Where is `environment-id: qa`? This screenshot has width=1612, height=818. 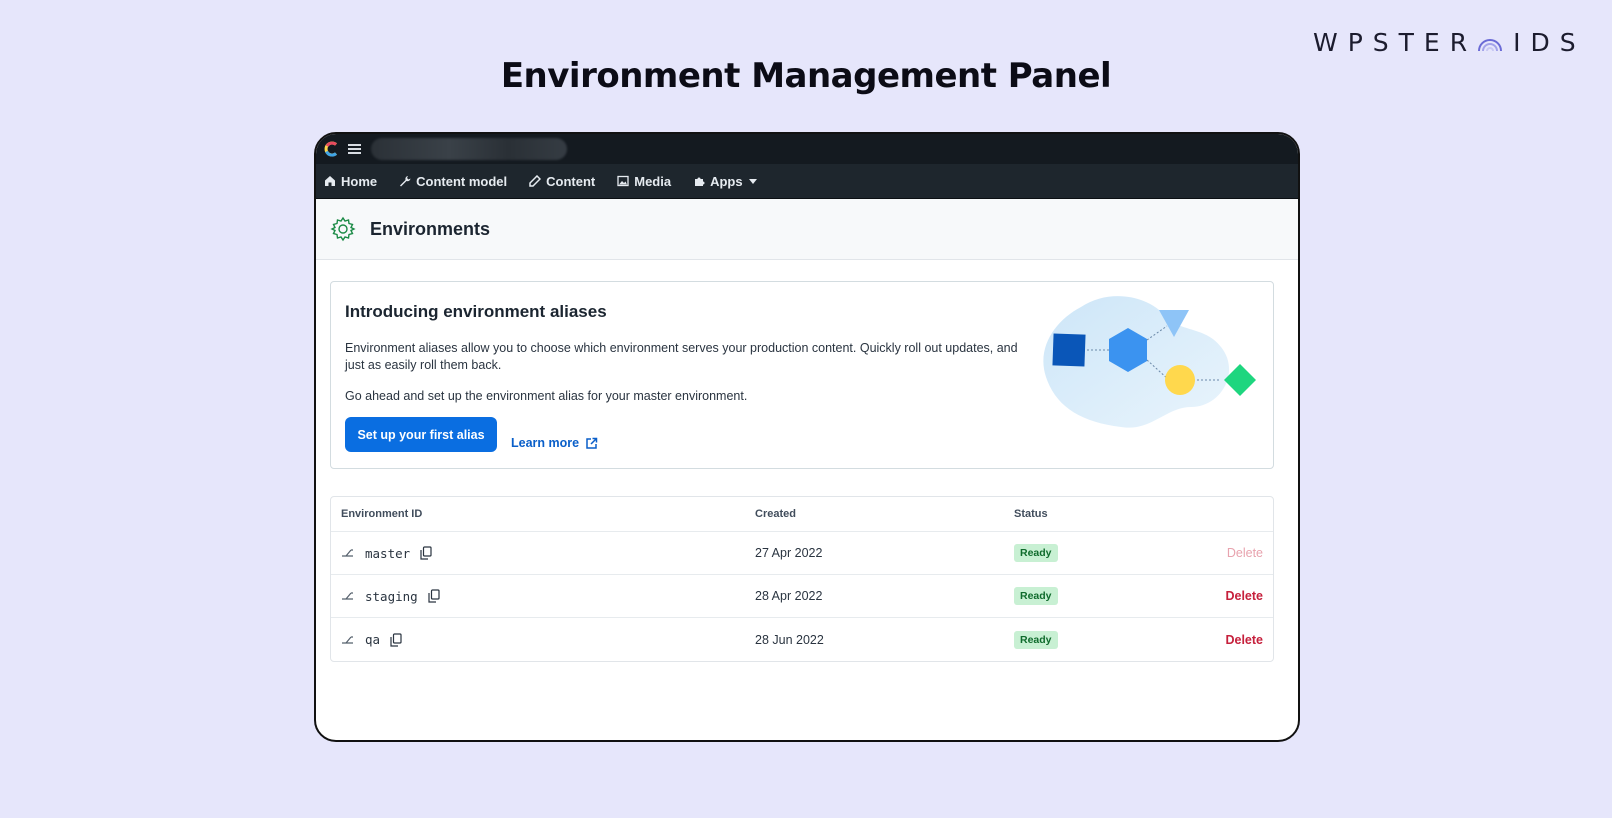
environment-id: qa is located at coordinates (373, 639).